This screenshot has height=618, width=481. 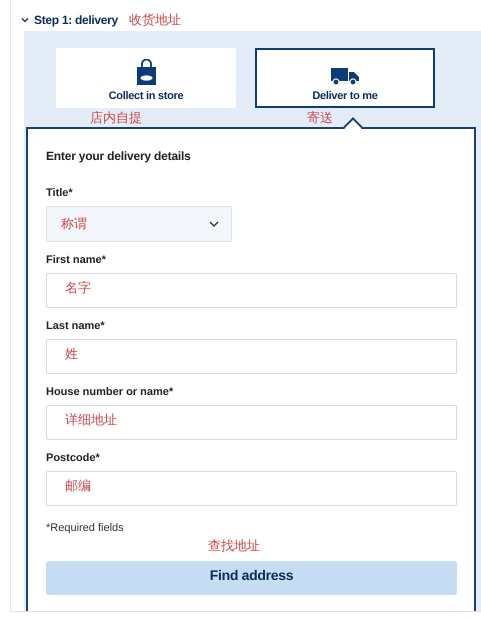 What do you see at coordinates (154, 20) in the screenshot?
I see `annotation-text: 收货地址` at bounding box center [154, 20].